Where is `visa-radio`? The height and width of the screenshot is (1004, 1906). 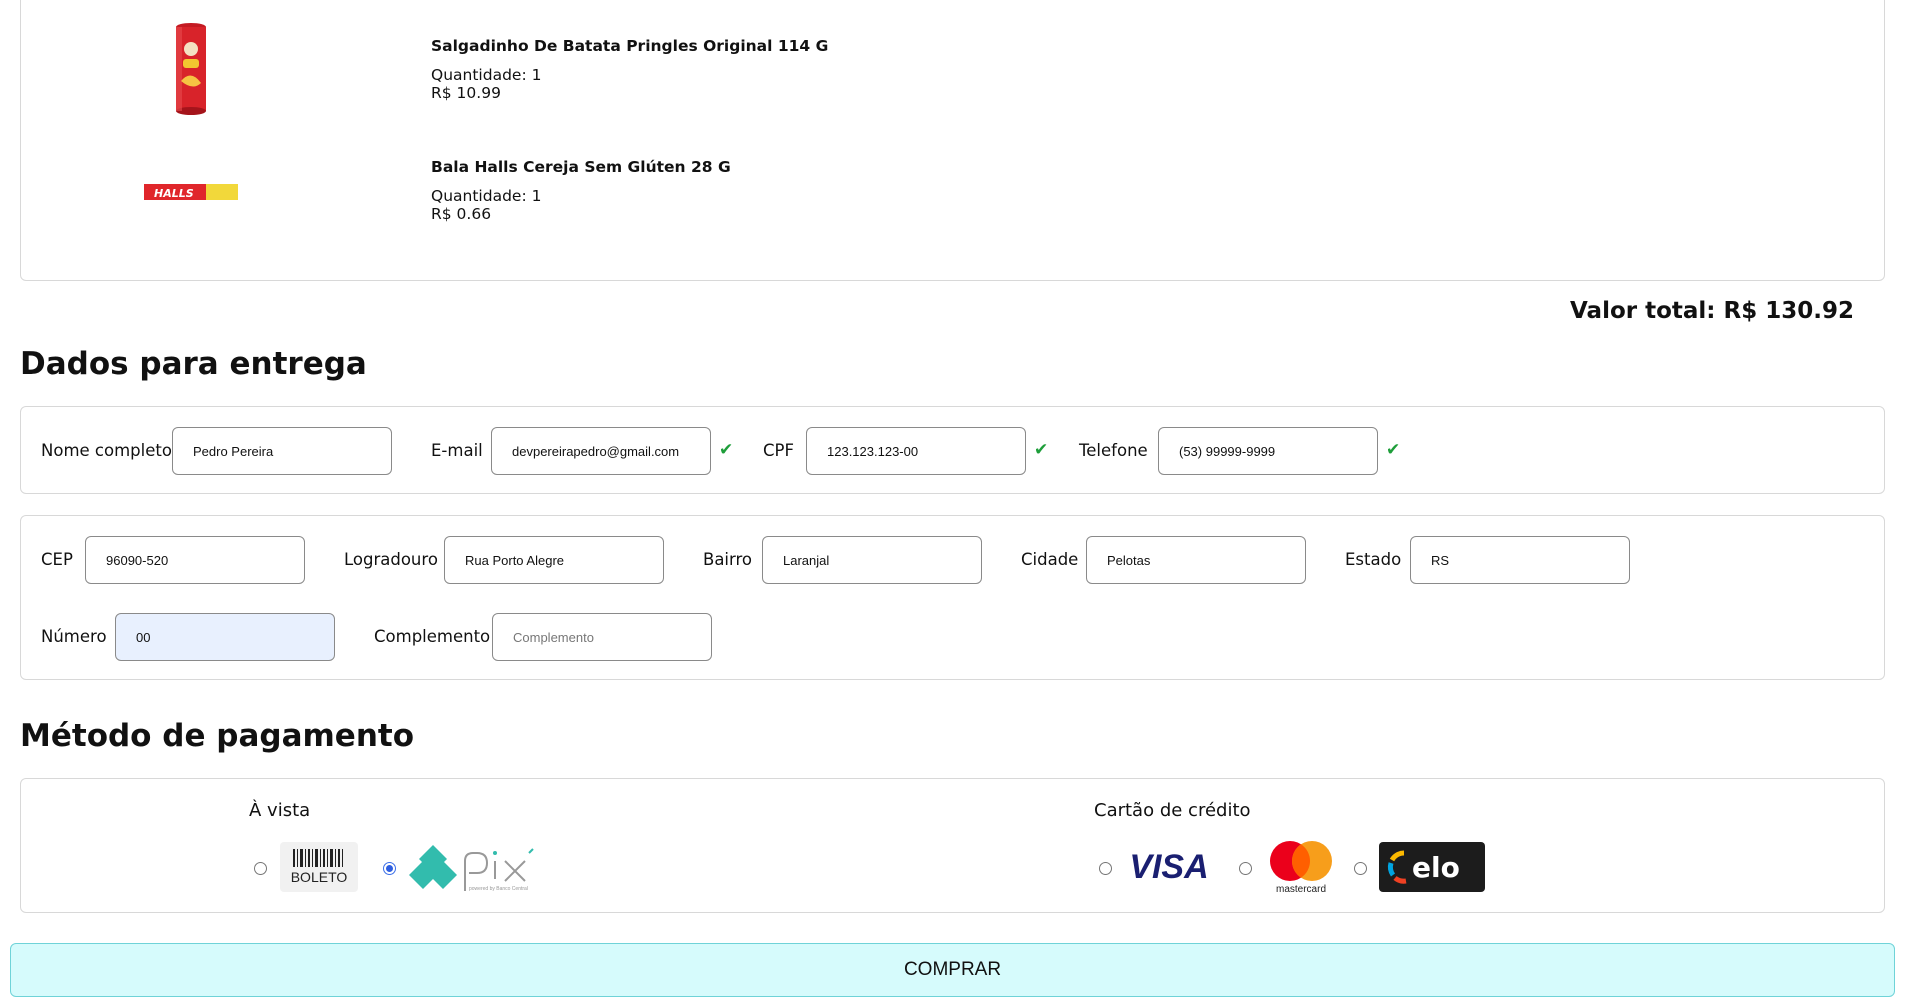
visa-radio is located at coordinates (1105, 868).